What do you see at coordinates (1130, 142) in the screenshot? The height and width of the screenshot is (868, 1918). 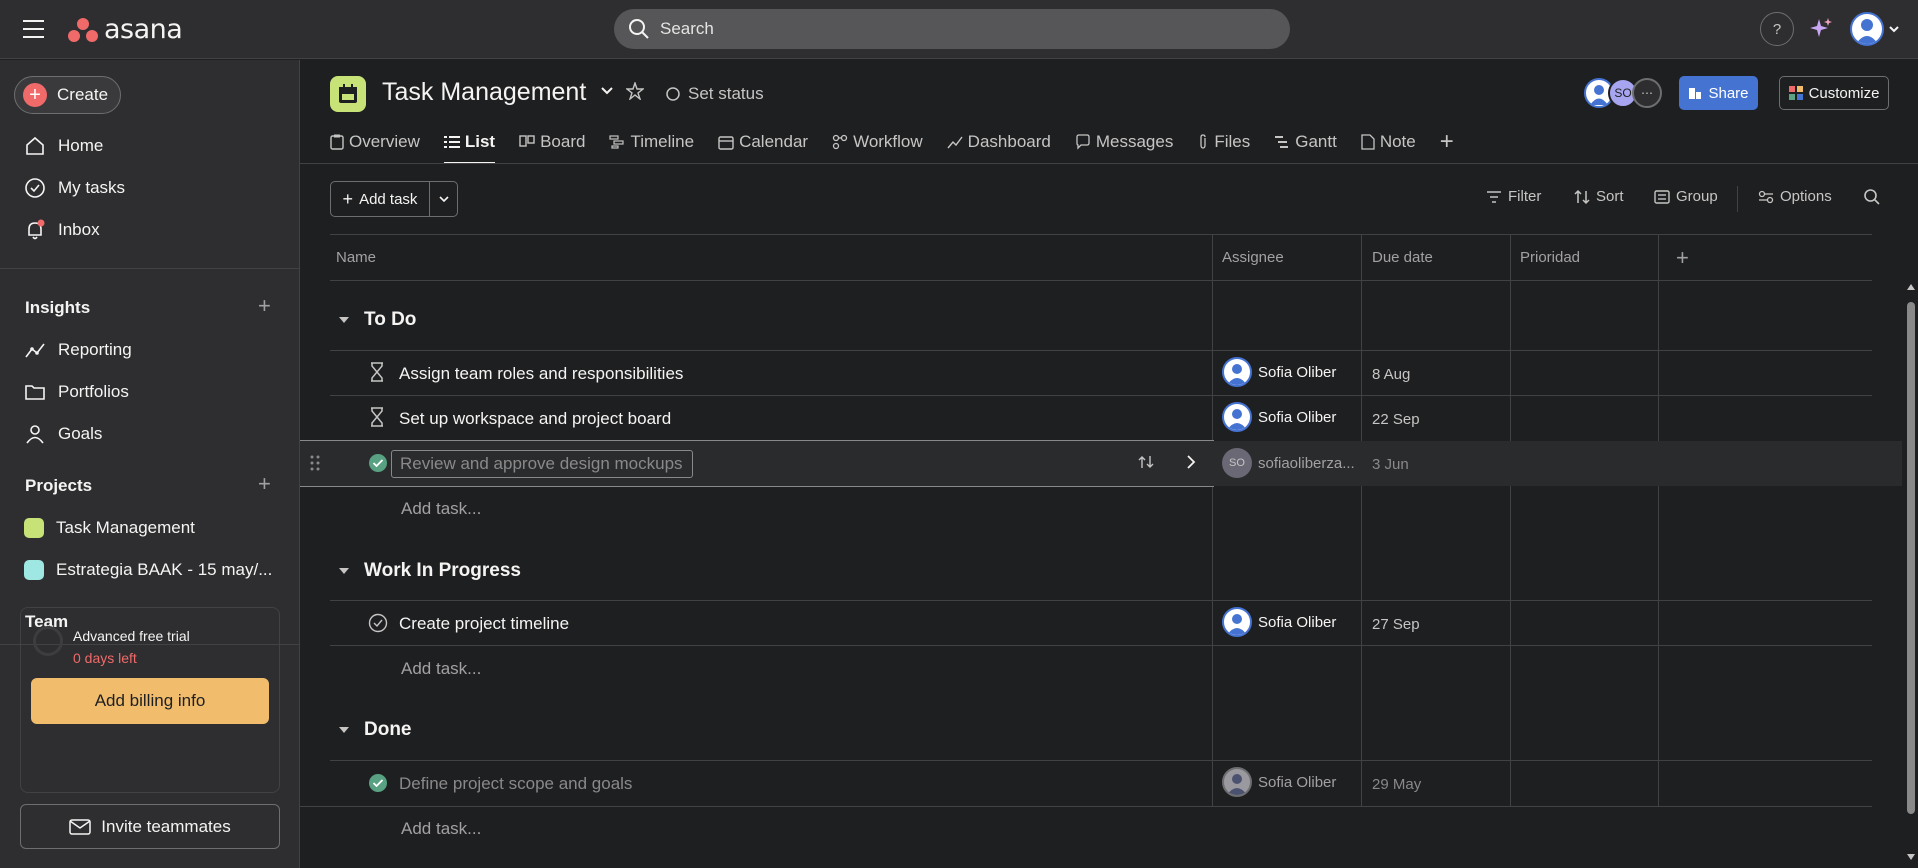 I see `tab-messages: Messages` at bounding box center [1130, 142].